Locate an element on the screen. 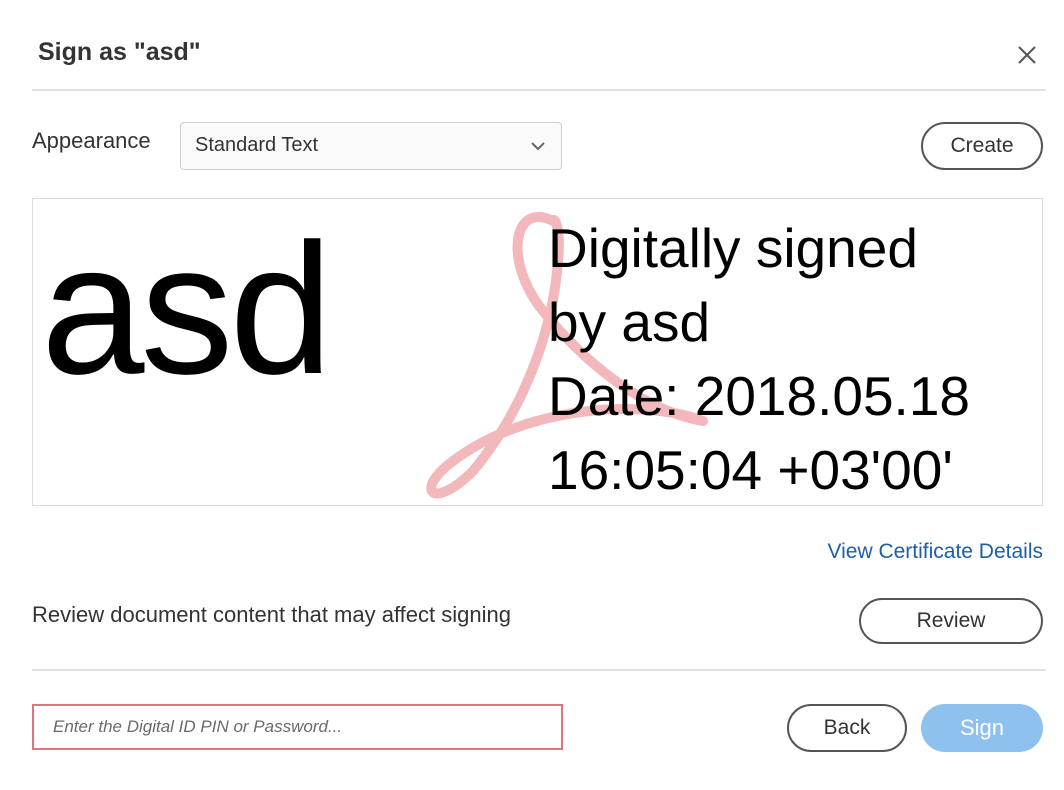  signature-detail-line: 16:05:04 +03'00' is located at coordinates (750, 470).